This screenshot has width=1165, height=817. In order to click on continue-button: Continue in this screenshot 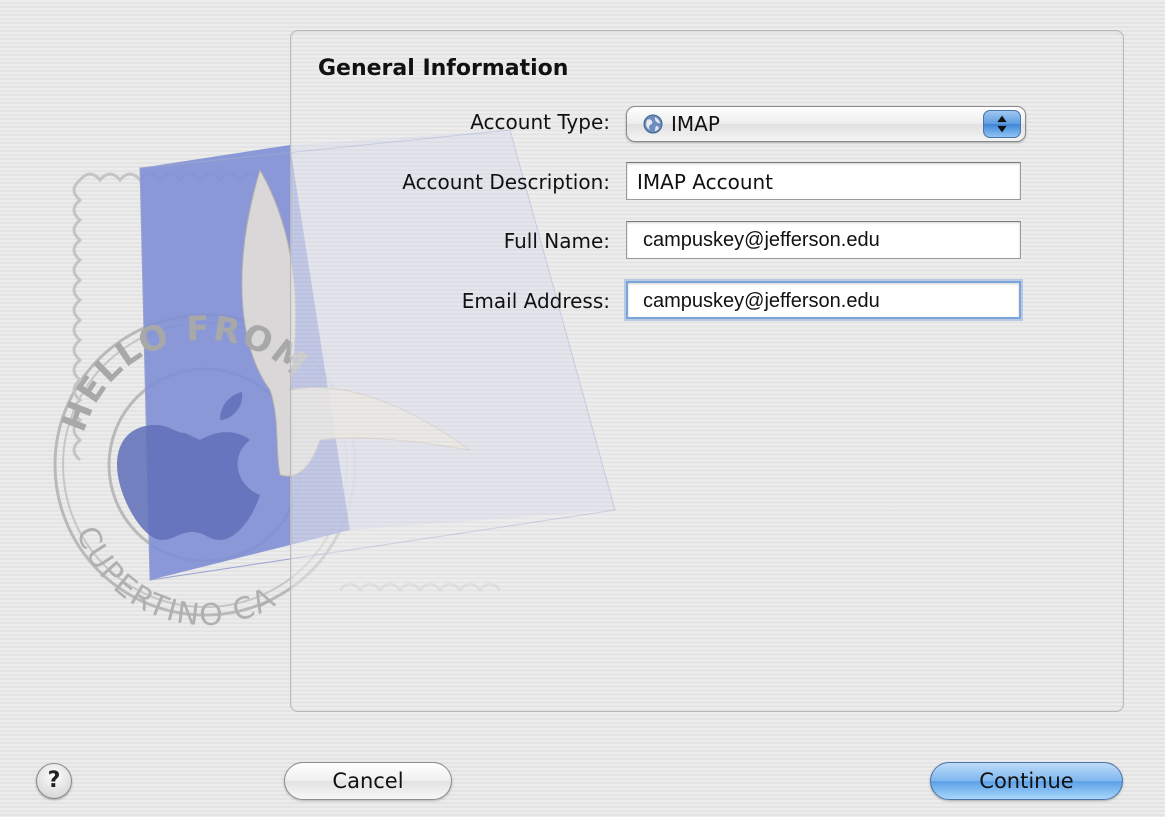, I will do `click(1026, 781)`.